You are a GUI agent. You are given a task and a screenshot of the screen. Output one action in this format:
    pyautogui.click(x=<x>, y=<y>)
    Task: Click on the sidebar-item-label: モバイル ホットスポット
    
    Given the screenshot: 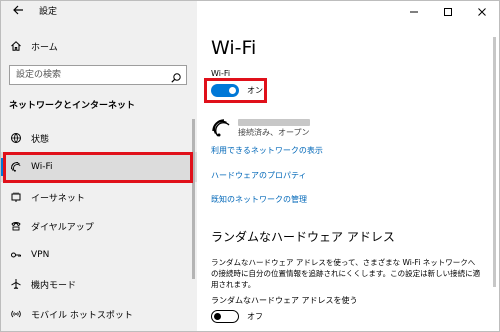 What is the action you would take?
    pyautogui.click(x=82, y=315)
    